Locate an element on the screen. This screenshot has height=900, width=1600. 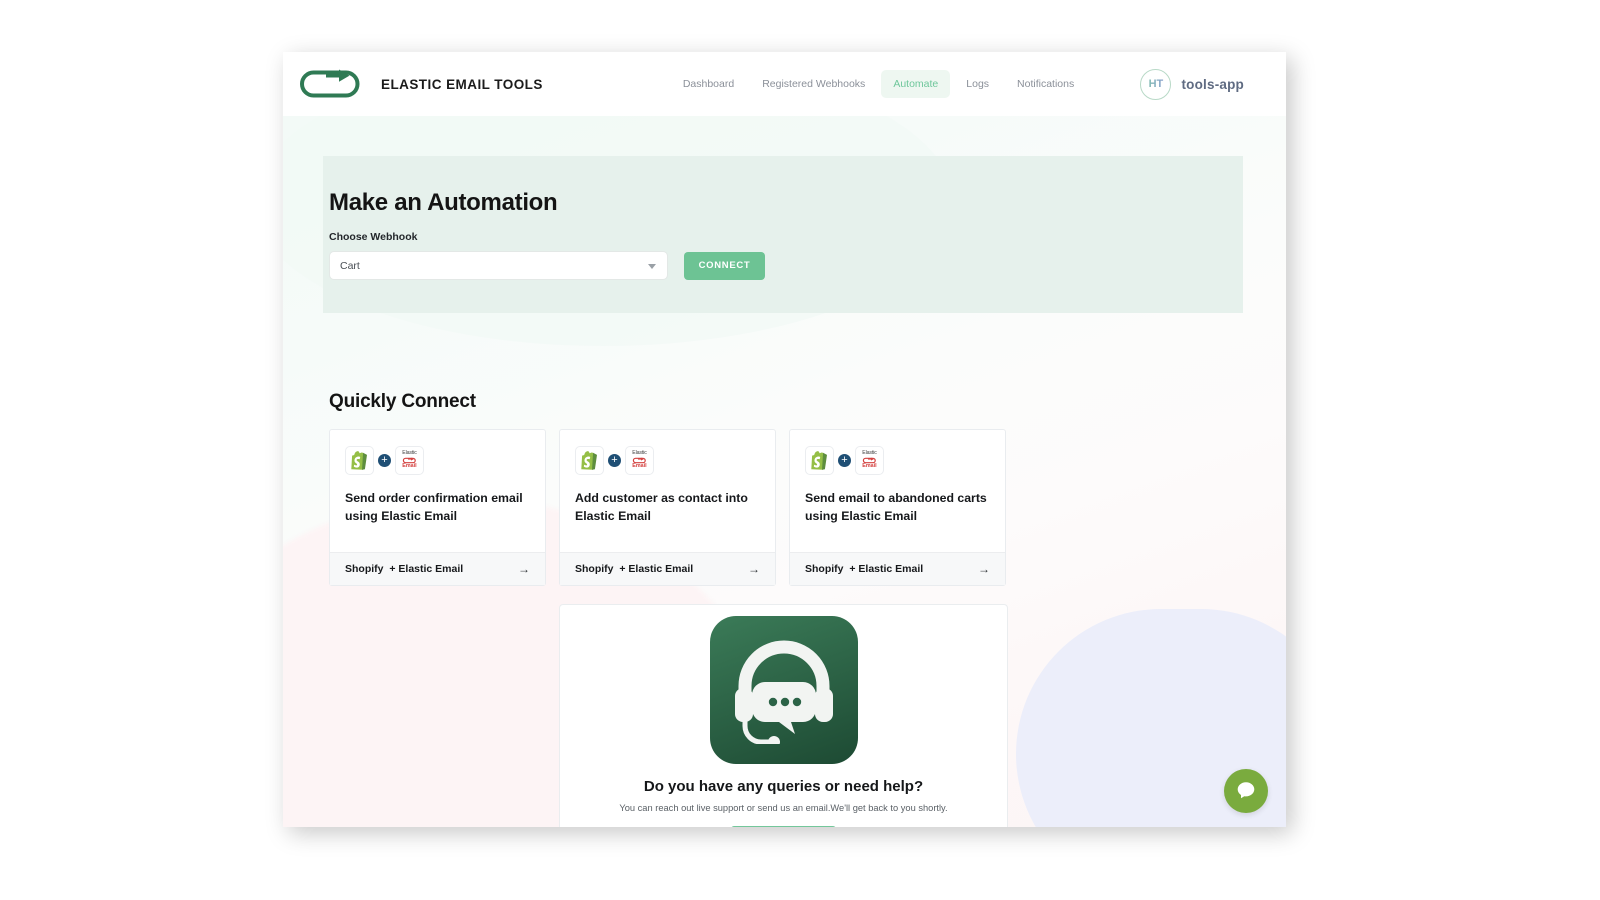
chat-launcher-button is located at coordinates (1246, 791).